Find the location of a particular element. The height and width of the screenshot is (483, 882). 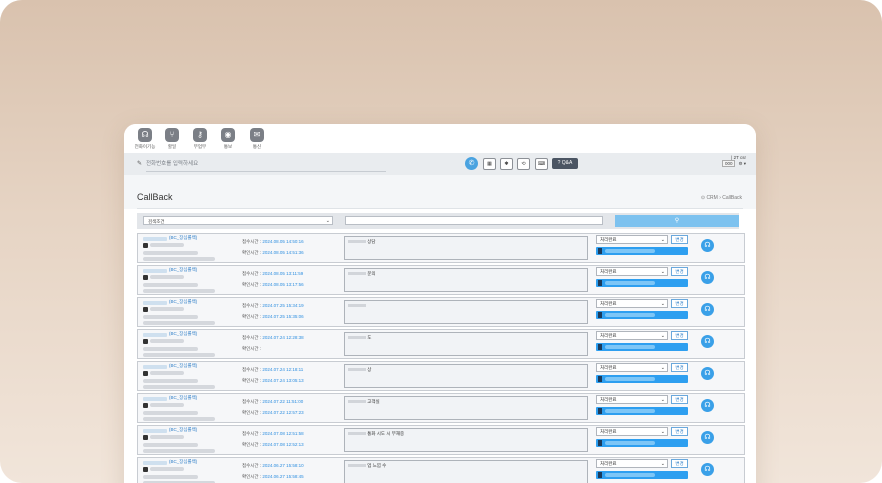

call-button: ✆ is located at coordinates (471, 163).